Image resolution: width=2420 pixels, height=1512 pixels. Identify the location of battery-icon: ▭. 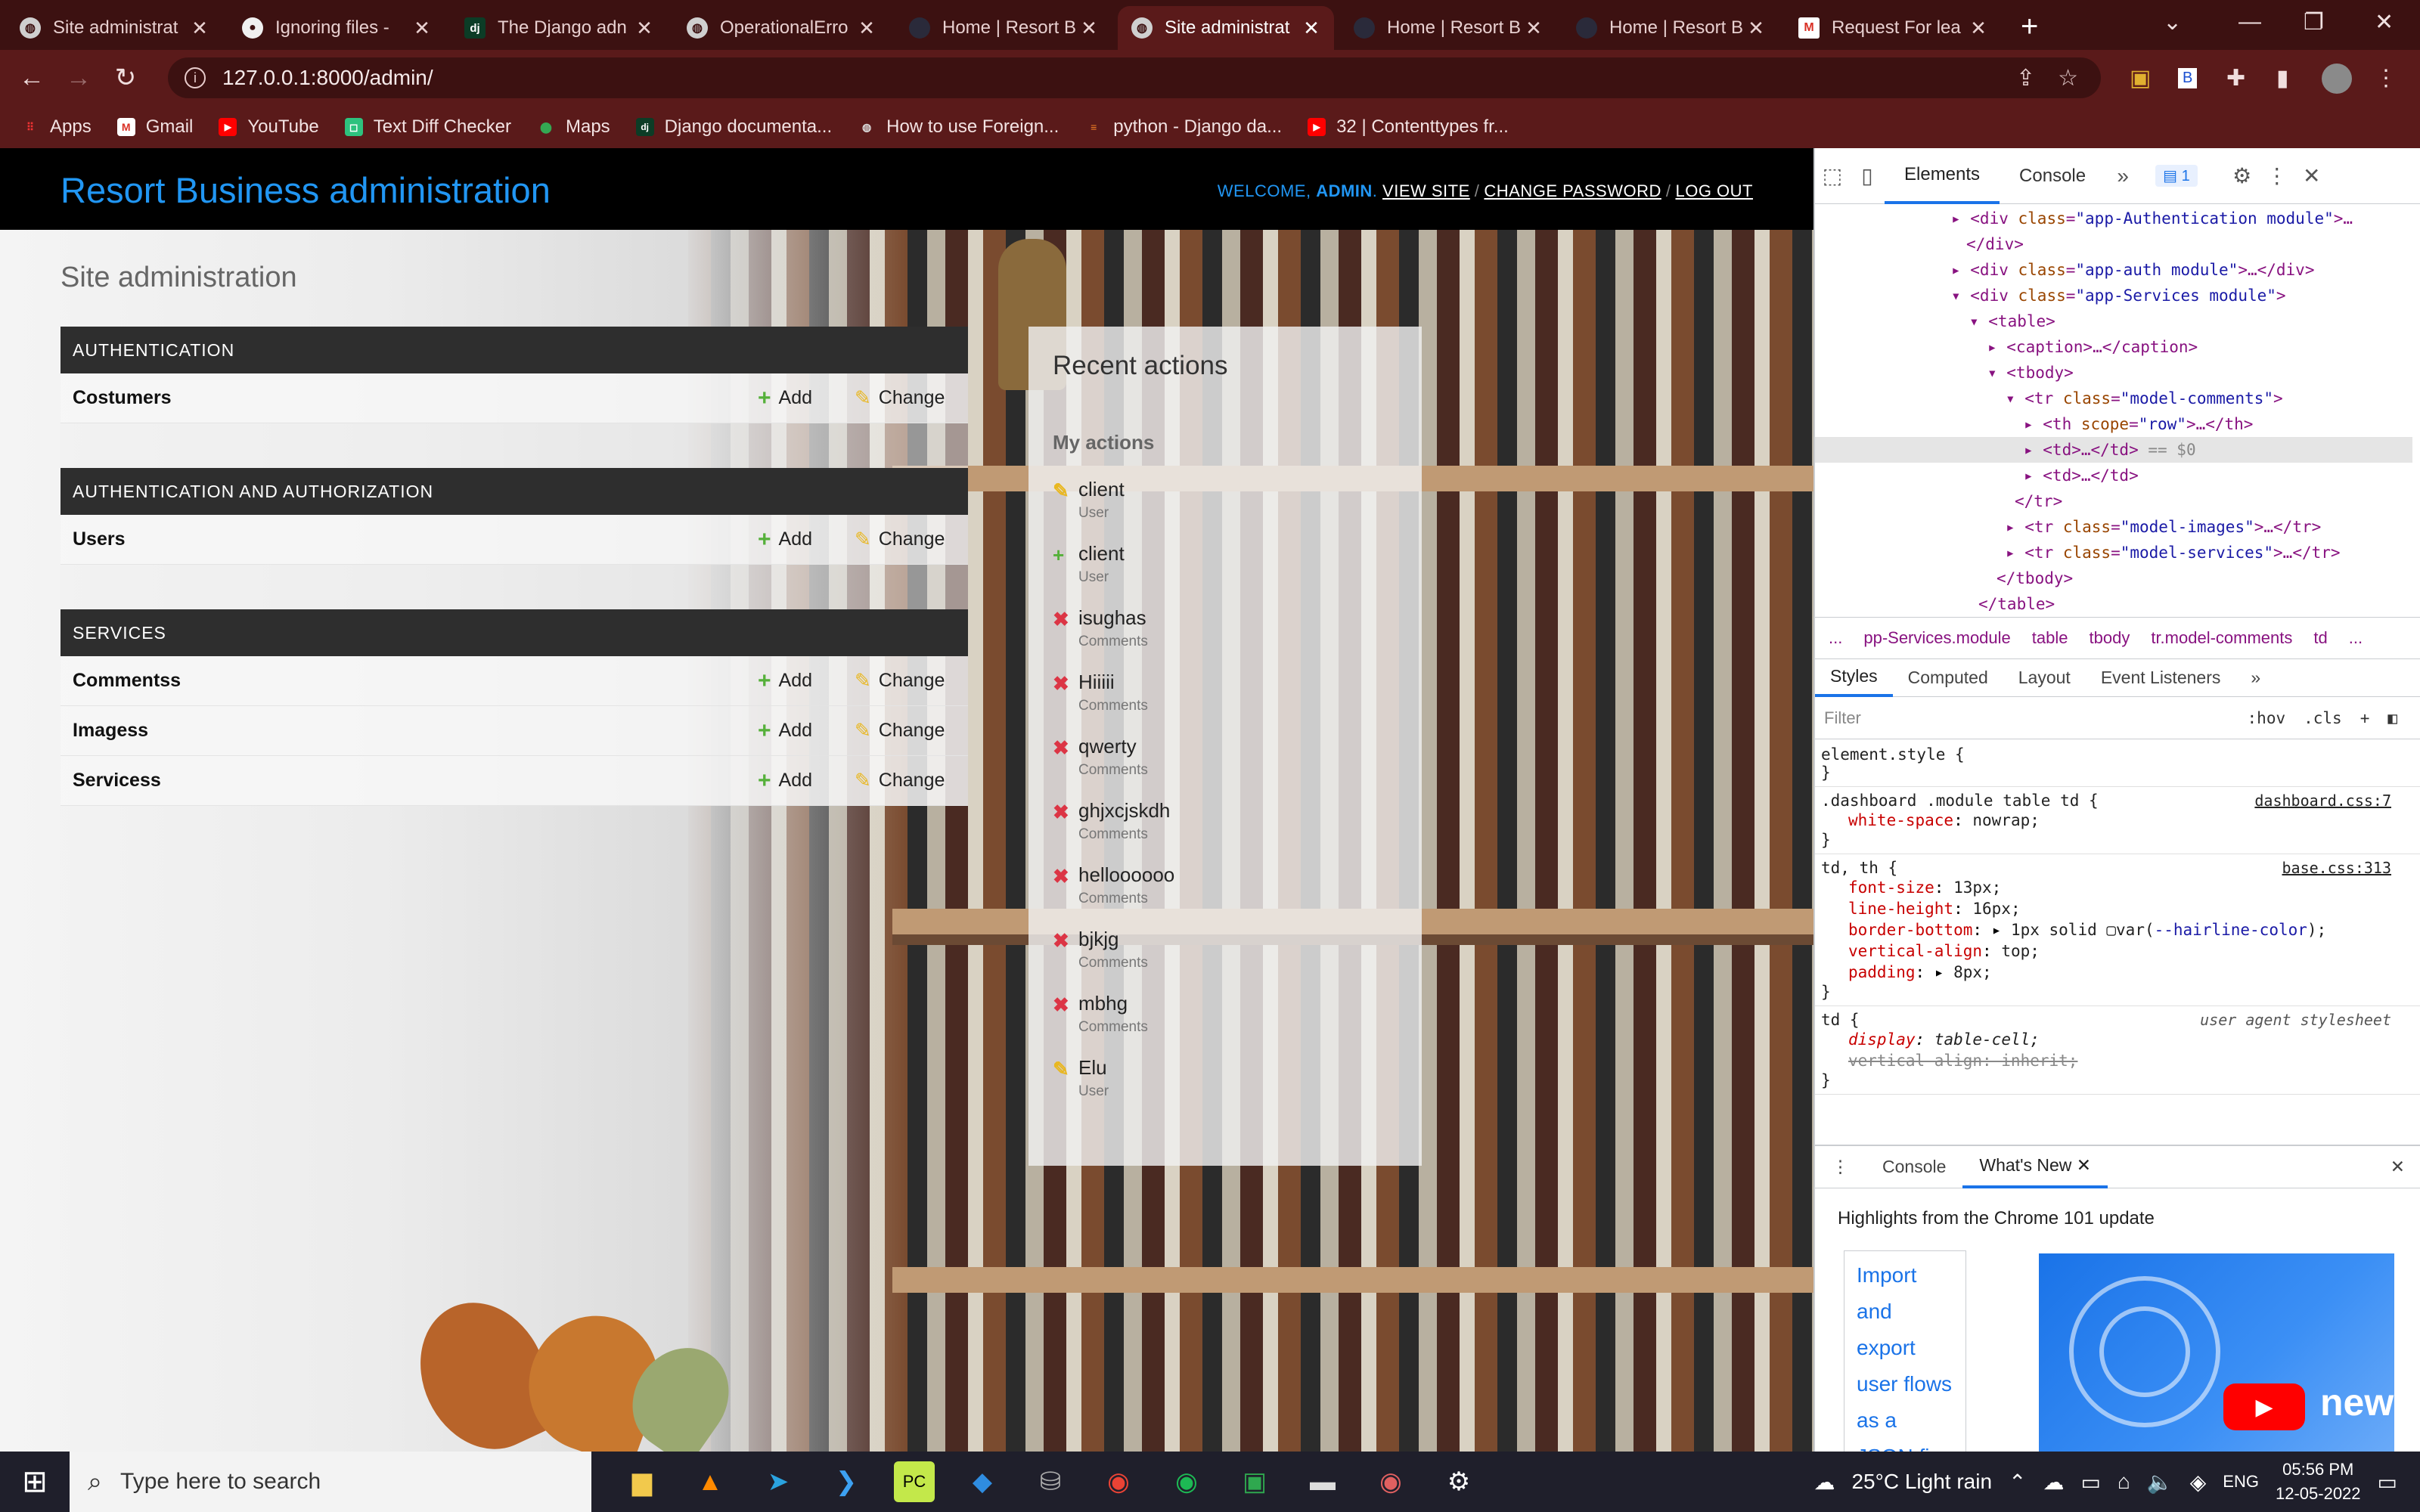
(2090, 1482).